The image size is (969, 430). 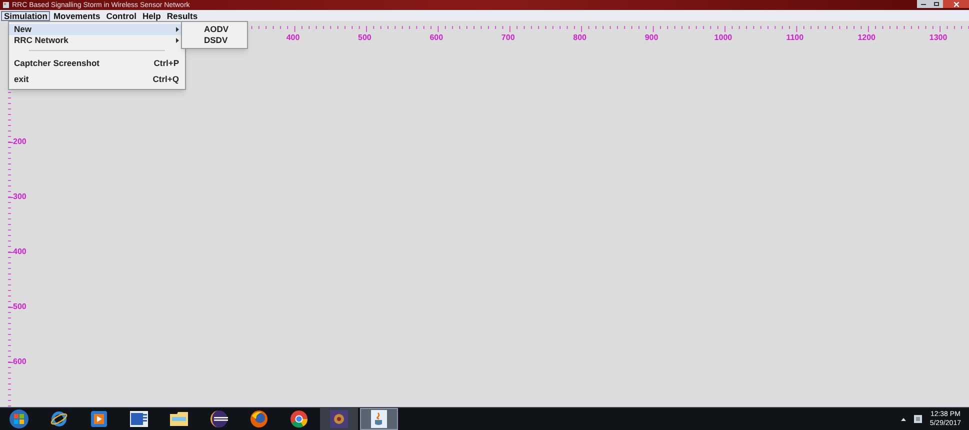 I want to click on caret-up-icon, so click(x=903, y=419).